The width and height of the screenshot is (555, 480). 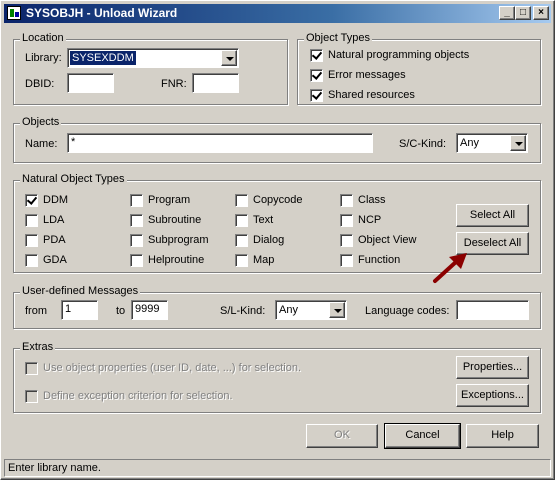 I want to click on fnr-field, so click(x=215, y=83).